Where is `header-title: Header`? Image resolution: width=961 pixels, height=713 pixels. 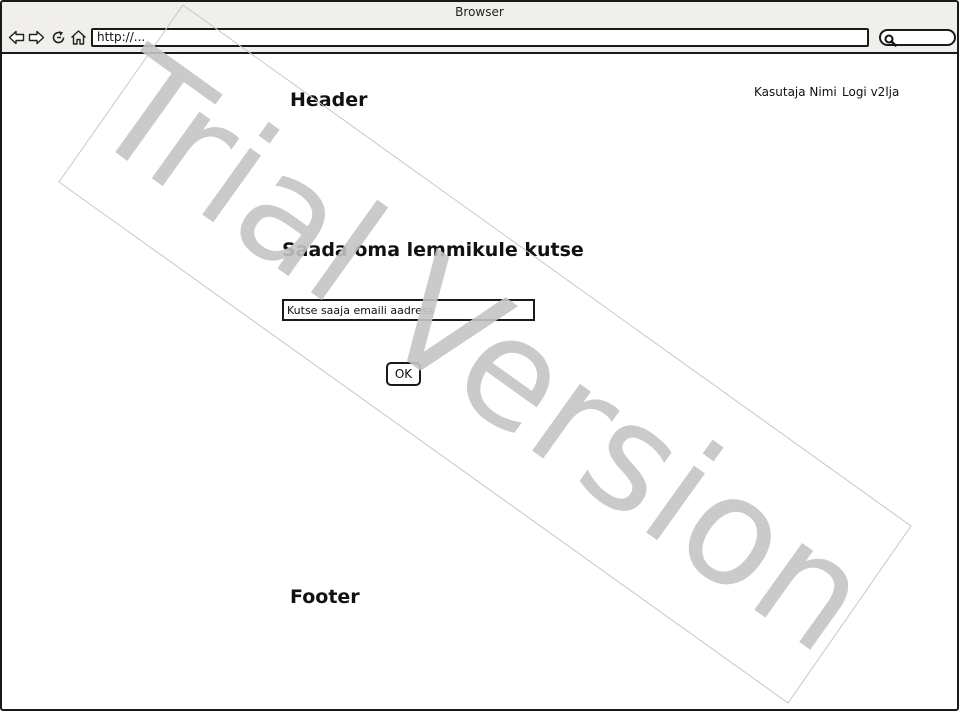
header-title: Header is located at coordinates (329, 100).